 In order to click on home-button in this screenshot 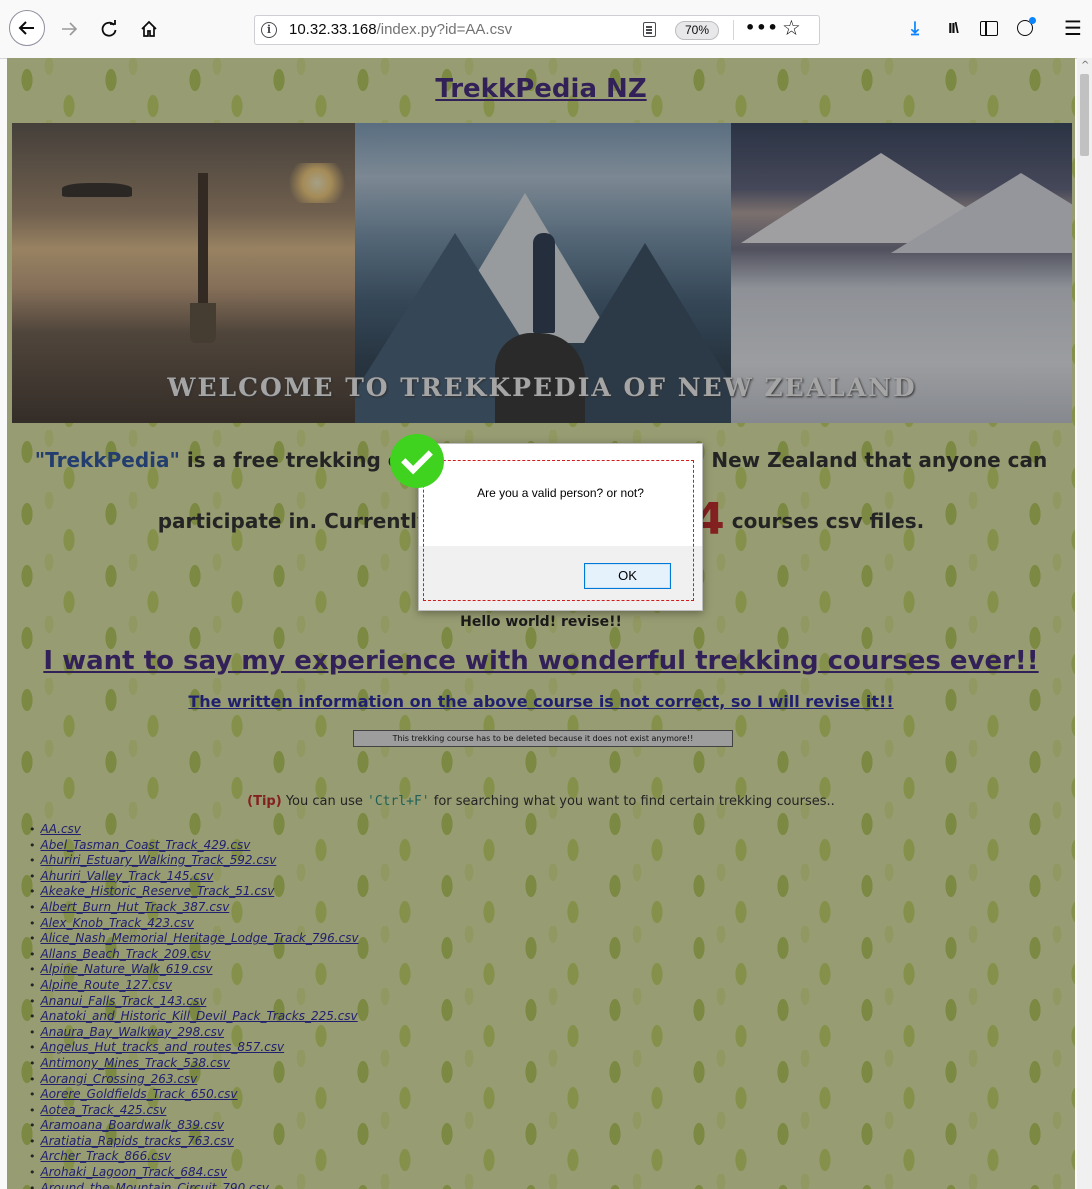, I will do `click(149, 29)`.